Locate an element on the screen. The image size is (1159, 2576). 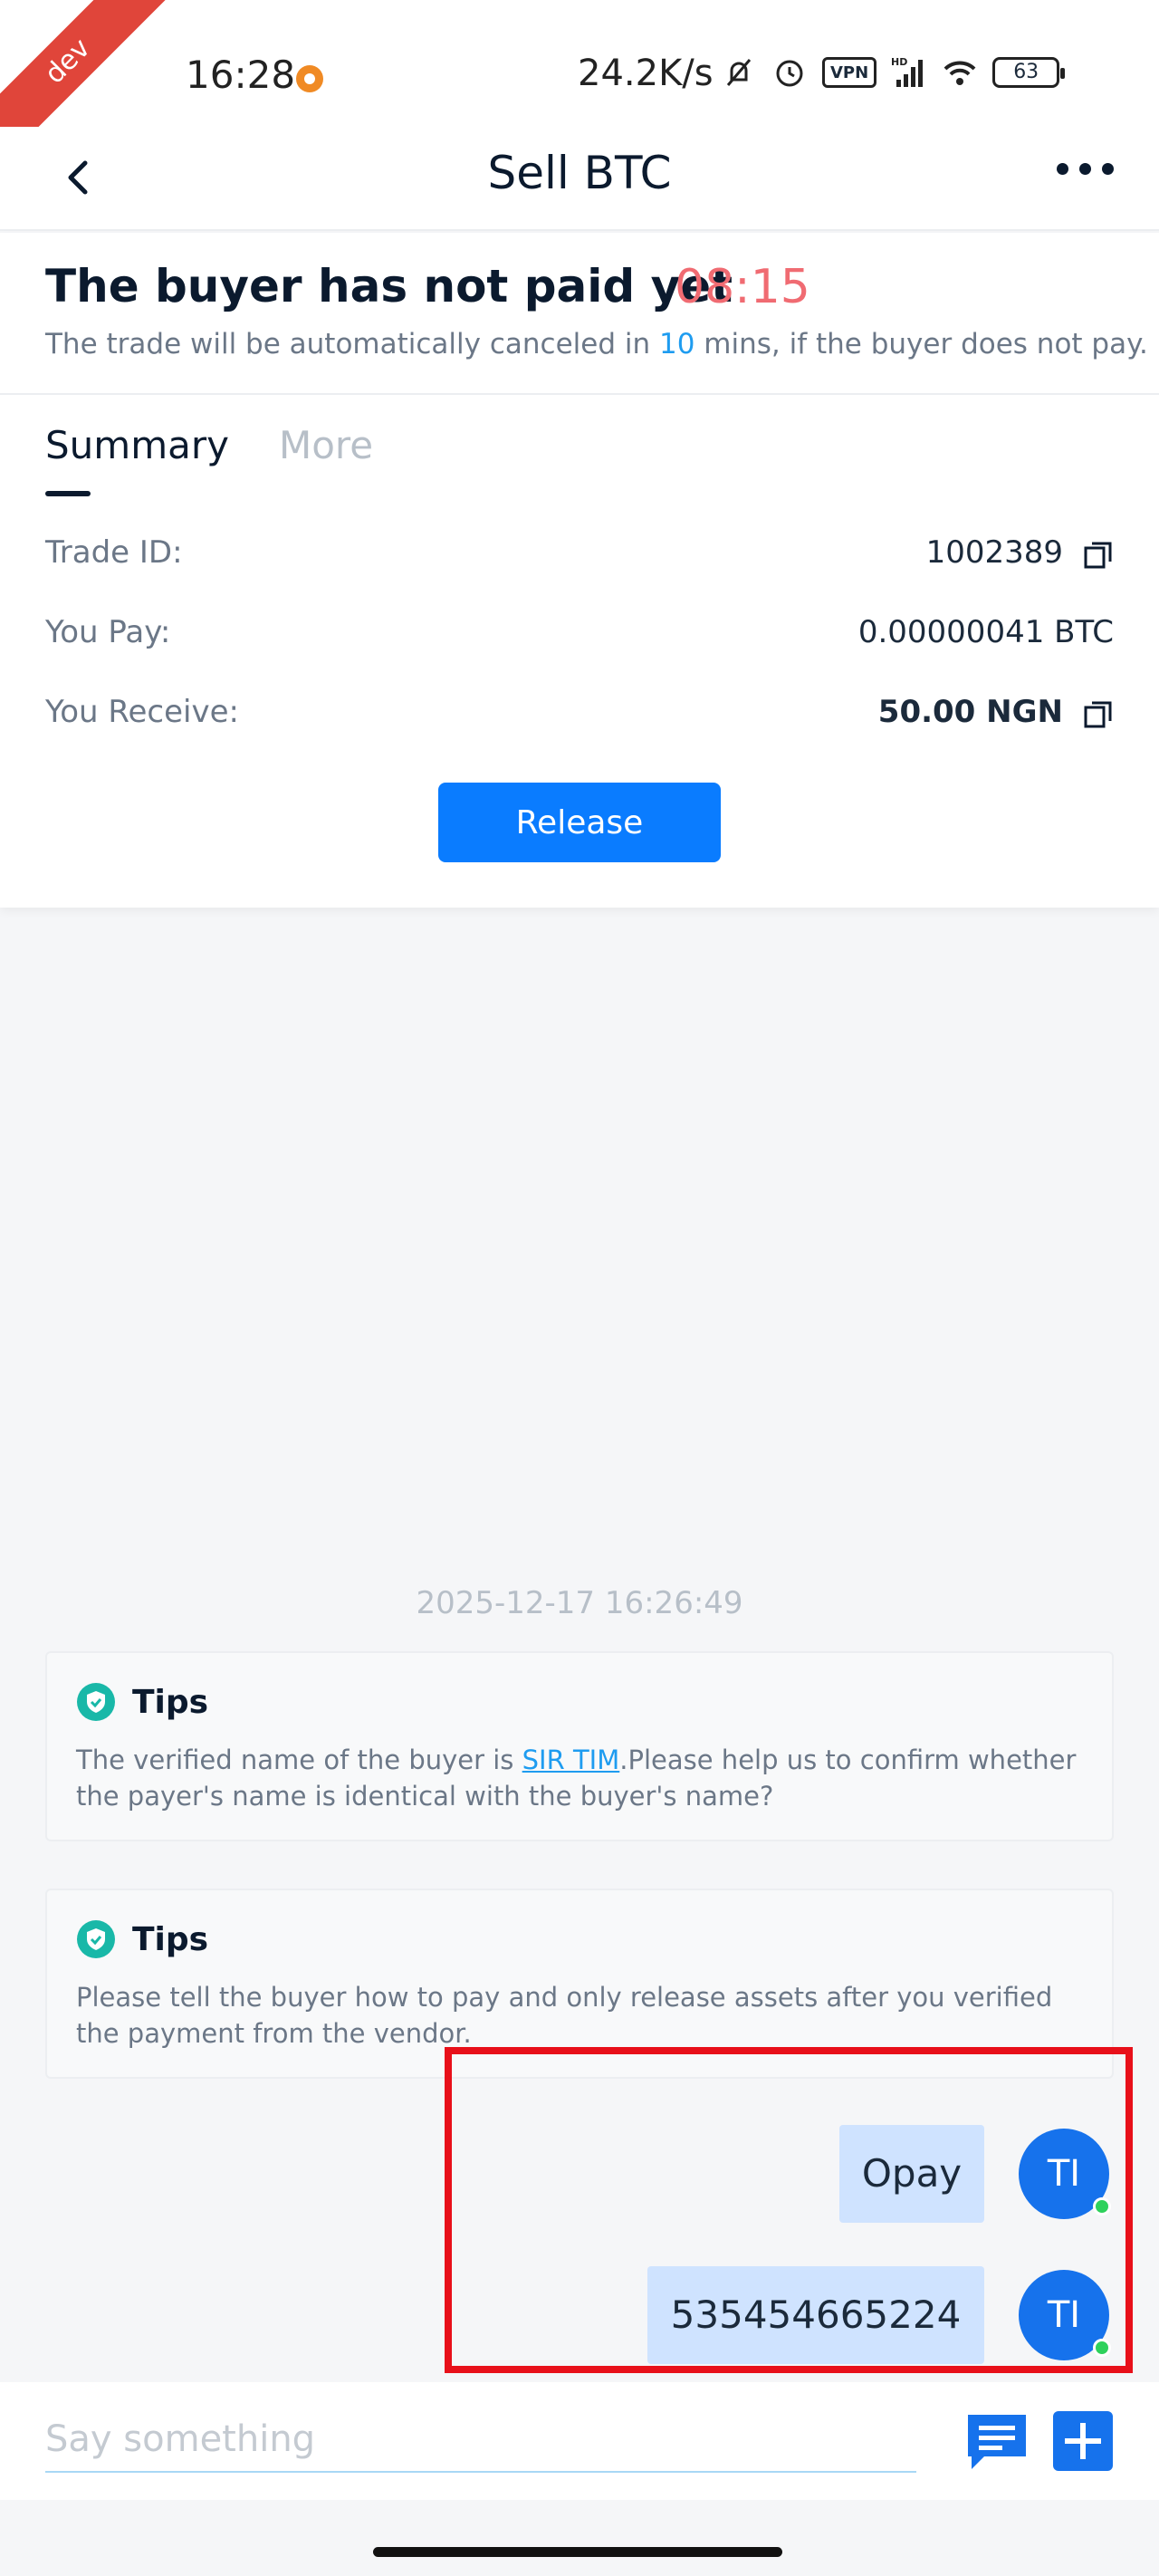
trade-id-row: Trade ID: 1002389 is located at coordinates (579, 561).